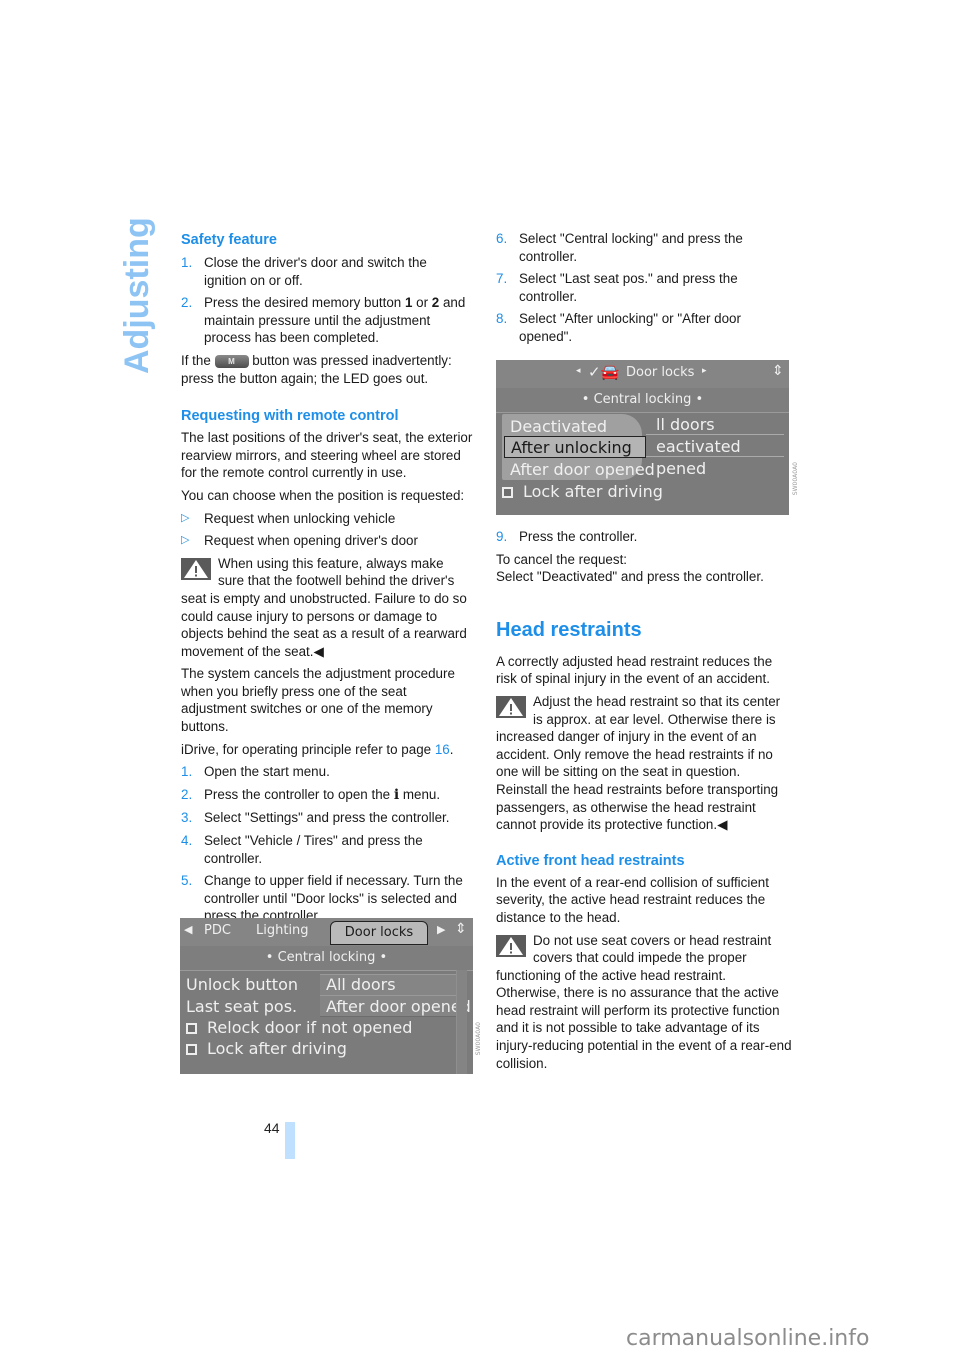  What do you see at coordinates (379, 933) in the screenshot?
I see `tab-door-locks: Door locks` at bounding box center [379, 933].